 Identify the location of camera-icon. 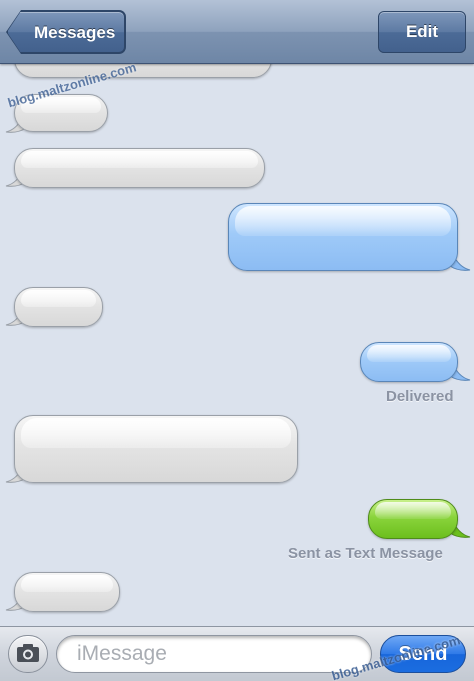
(28, 653).